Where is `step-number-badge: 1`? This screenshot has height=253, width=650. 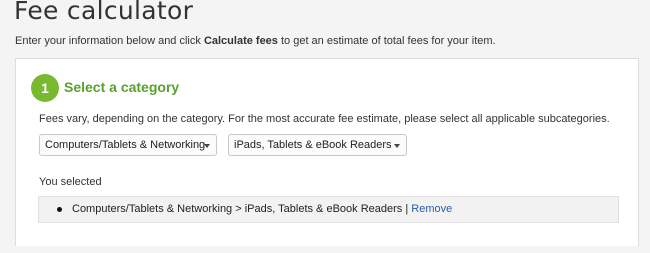
step-number-badge: 1 is located at coordinates (45, 88).